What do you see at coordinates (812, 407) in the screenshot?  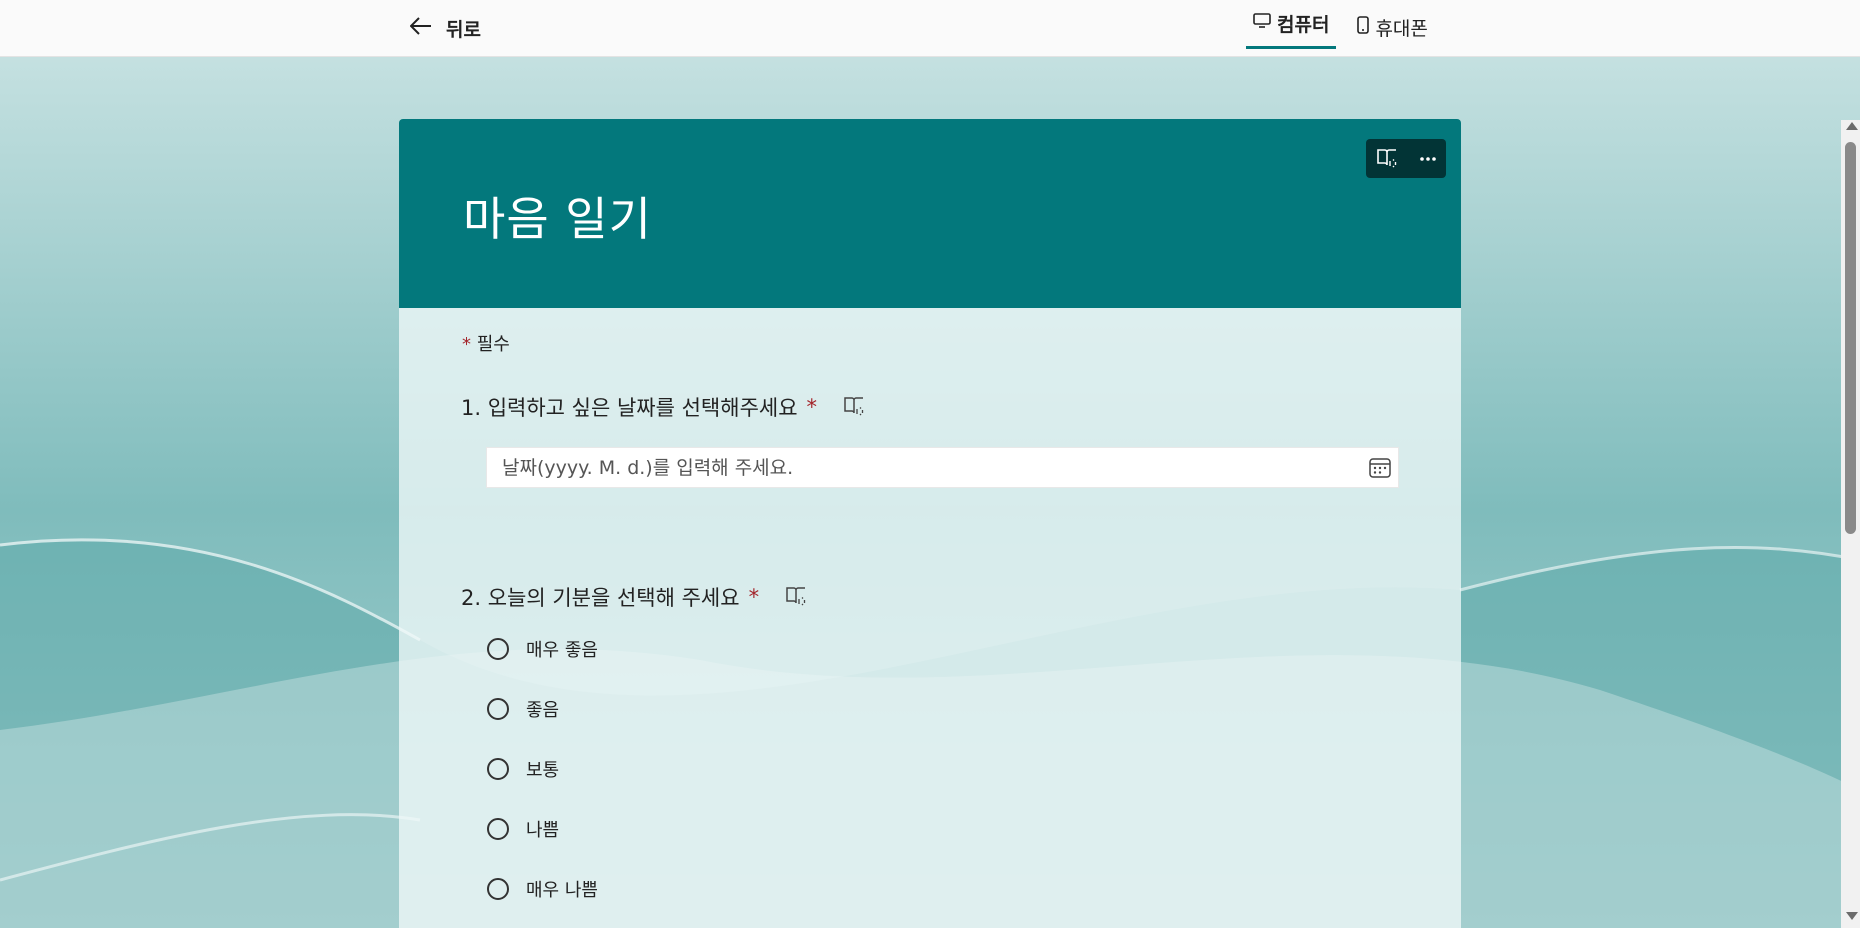 I see `question-1-required-star: *` at bounding box center [812, 407].